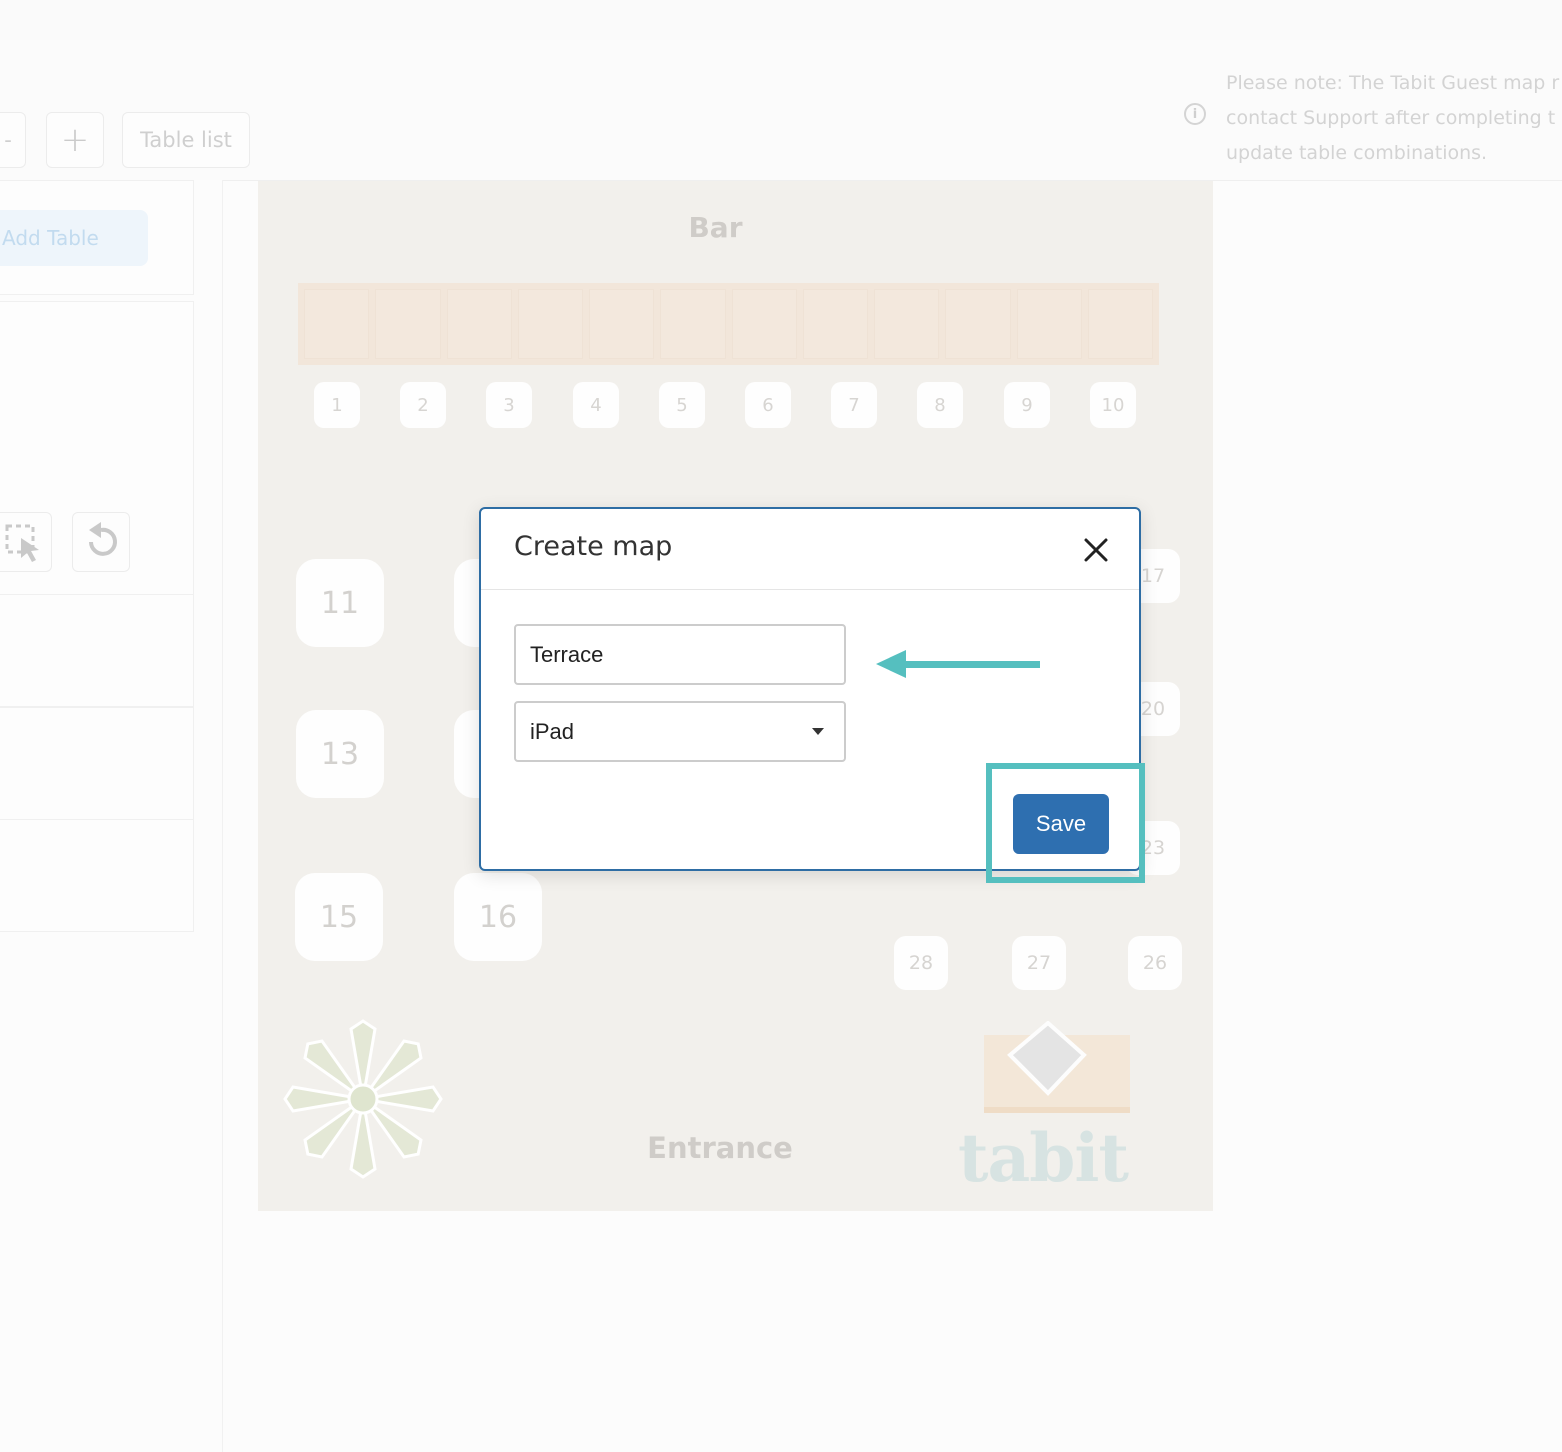  I want to click on select-area-button, so click(26, 542).